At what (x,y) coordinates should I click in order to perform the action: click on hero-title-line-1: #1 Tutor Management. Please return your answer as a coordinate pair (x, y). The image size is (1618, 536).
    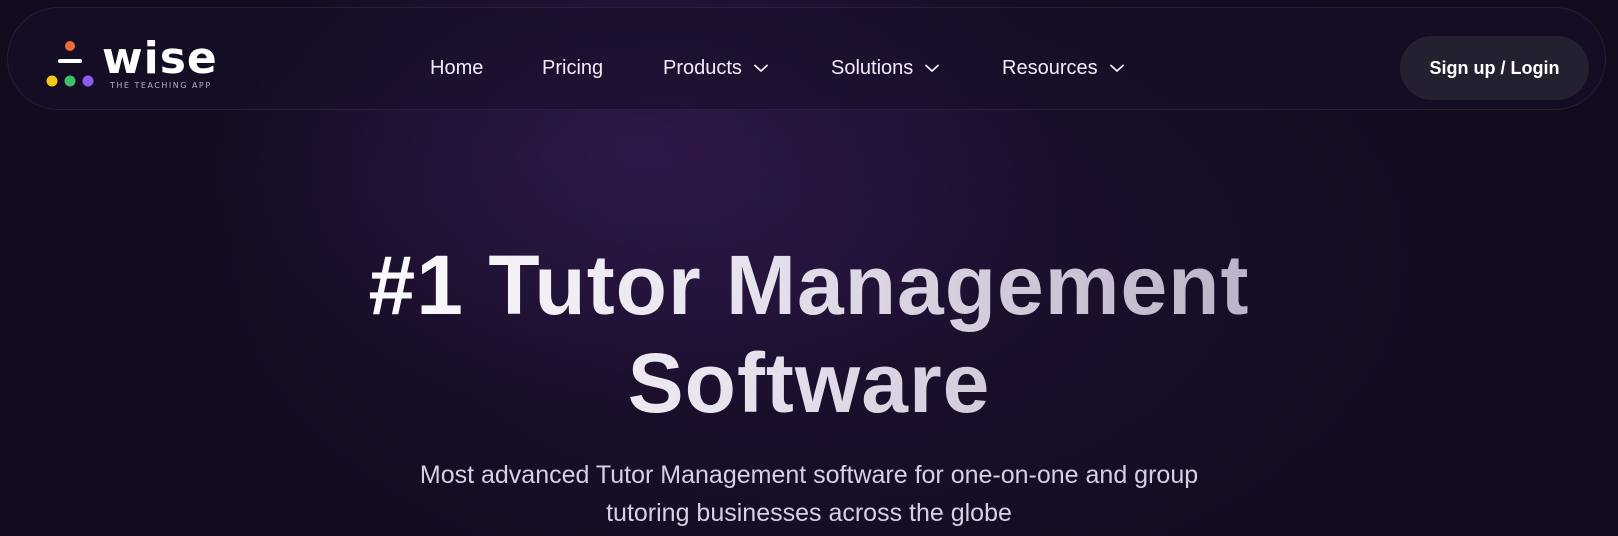
    Looking at the image, I should click on (809, 285).